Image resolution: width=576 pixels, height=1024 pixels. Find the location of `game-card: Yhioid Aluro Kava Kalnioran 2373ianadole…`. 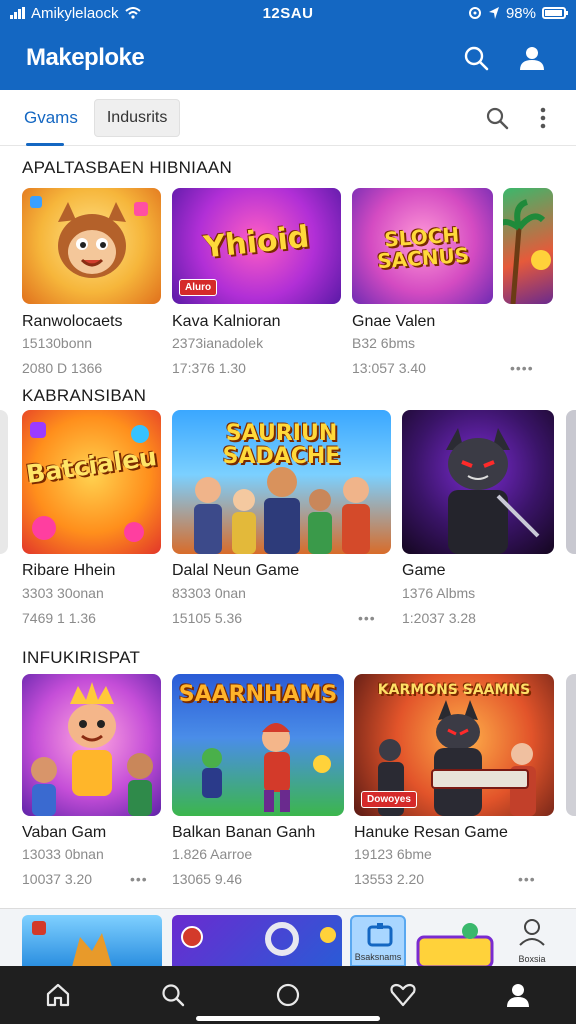

game-card: Yhioid Aluro Kava Kalnioran 2373ianadole… is located at coordinates (257, 282).